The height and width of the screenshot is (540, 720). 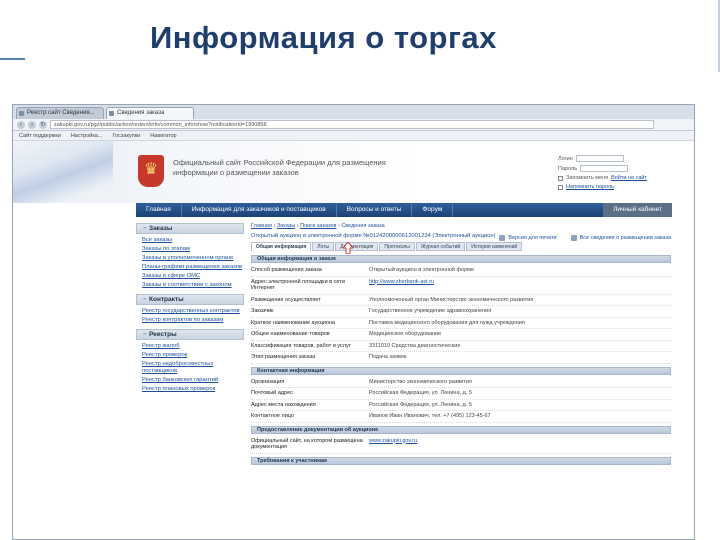 I want to click on info-row-label: Способ размещения заказа, so click(x=286, y=270).